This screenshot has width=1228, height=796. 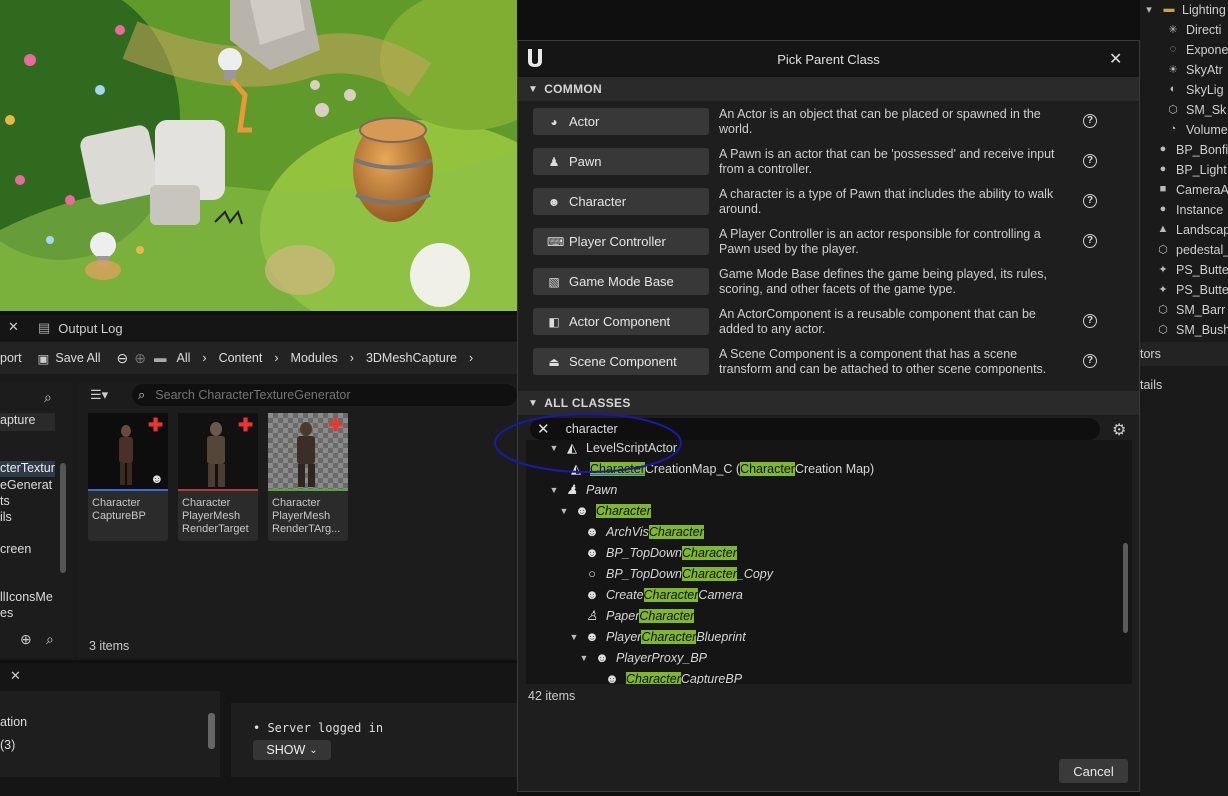 I want to click on filter-icon: ☰▾, so click(x=99, y=395).